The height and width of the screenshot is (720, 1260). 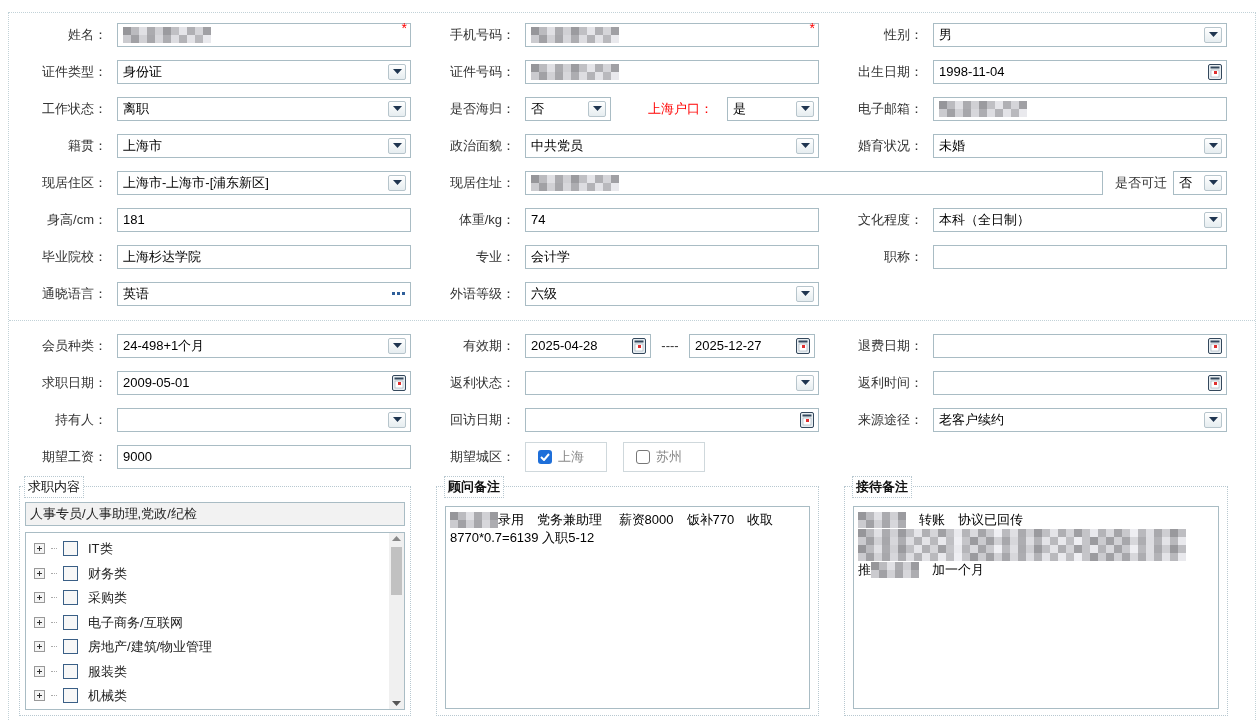 I want to click on panel-legend: 接待备注, so click(x=882, y=487).